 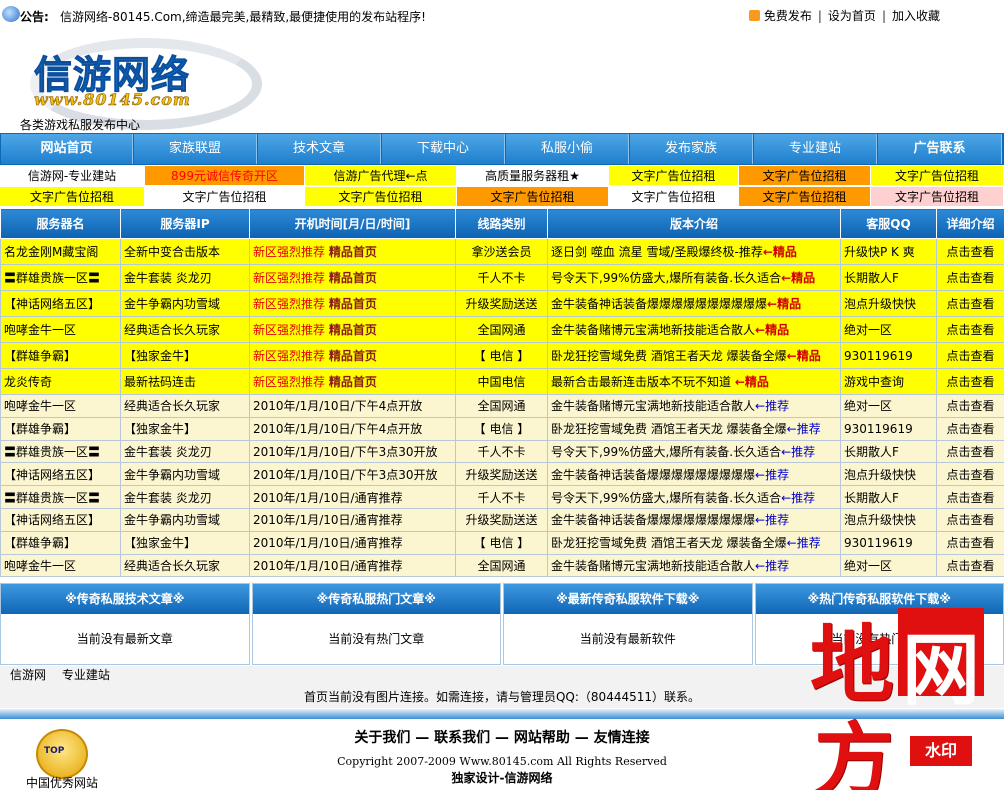 What do you see at coordinates (28, 675) in the screenshot?
I see `friend-link: 信游网` at bounding box center [28, 675].